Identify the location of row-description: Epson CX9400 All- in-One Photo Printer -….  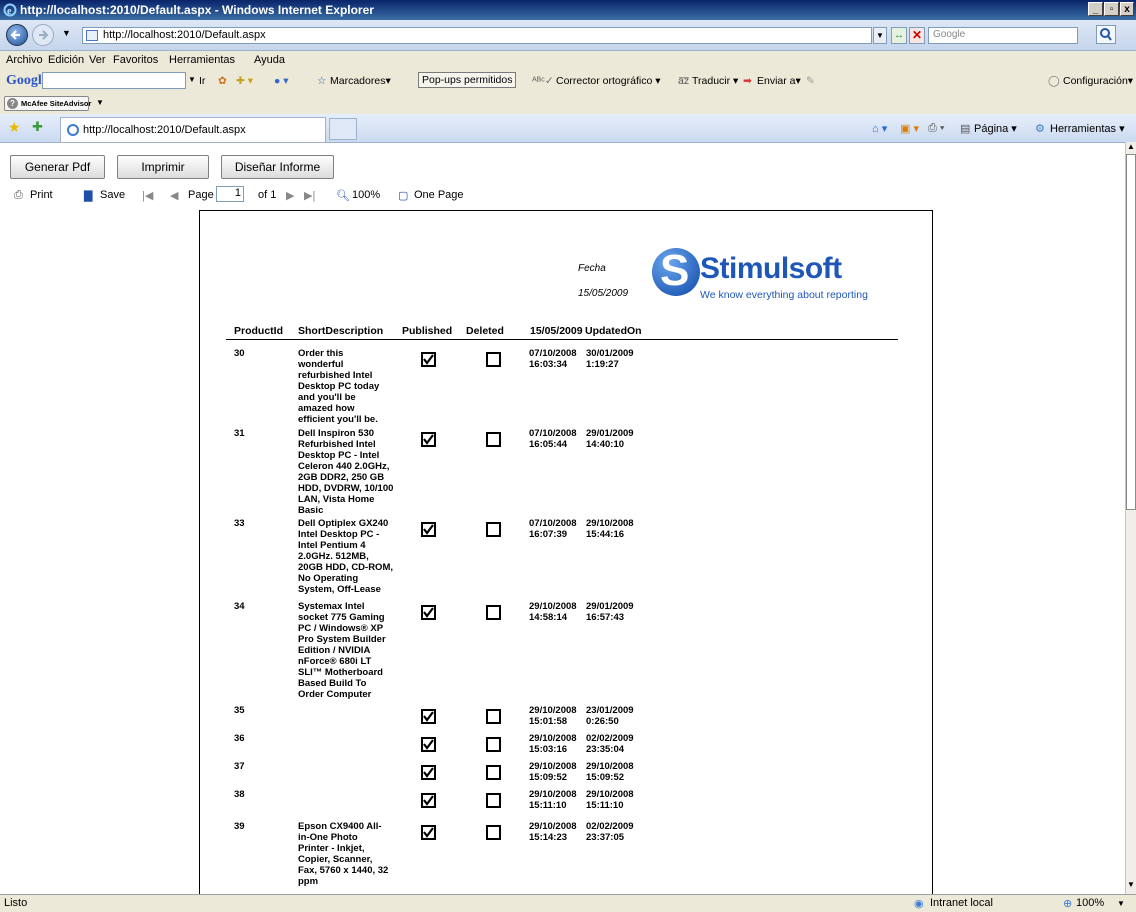
(343, 854).